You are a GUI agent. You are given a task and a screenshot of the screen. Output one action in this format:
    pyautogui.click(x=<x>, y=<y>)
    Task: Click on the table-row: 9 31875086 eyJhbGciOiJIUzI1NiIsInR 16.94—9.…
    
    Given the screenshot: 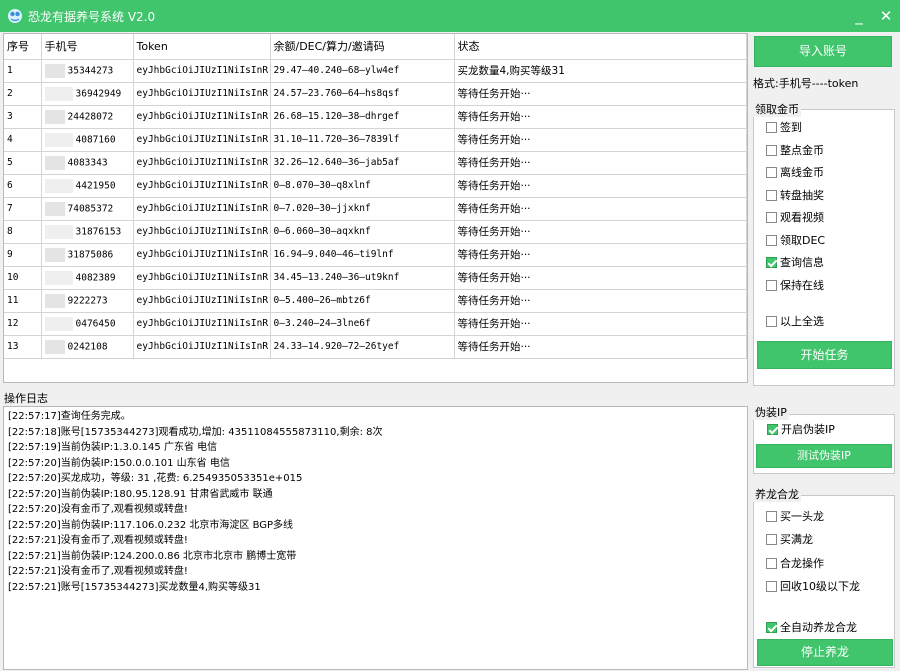 What is the action you would take?
    pyautogui.click(x=375, y=255)
    